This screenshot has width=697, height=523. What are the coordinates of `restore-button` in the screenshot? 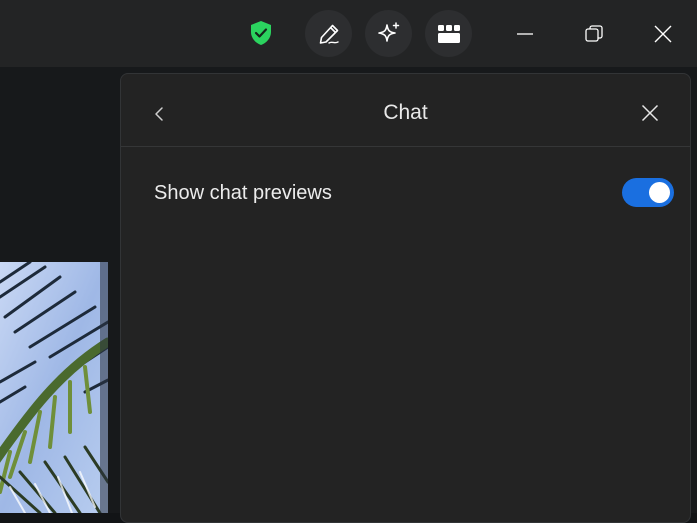 It's located at (594, 34).